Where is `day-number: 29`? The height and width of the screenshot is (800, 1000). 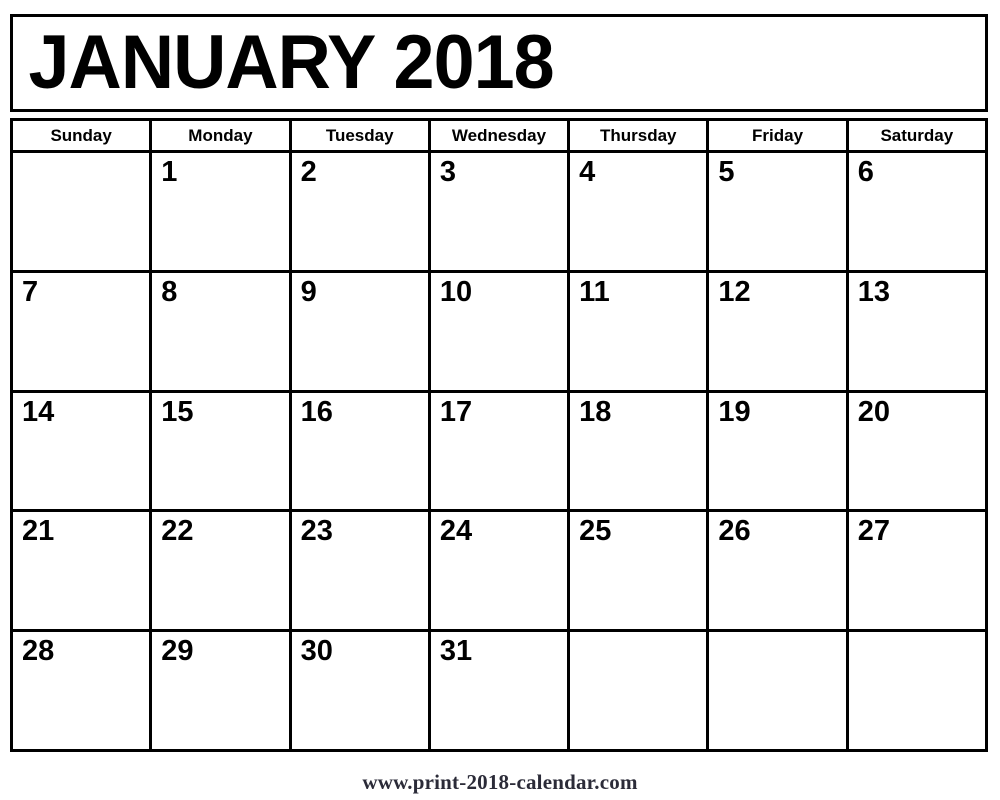 day-number: 29 is located at coordinates (177, 651).